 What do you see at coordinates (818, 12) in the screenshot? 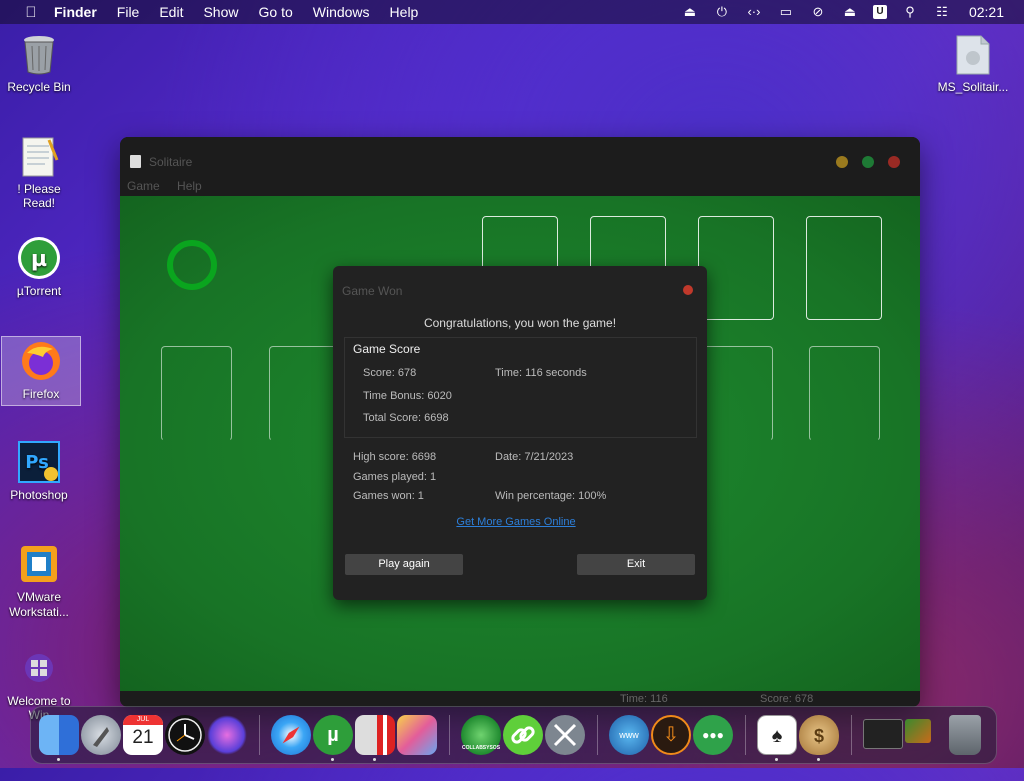
I see `mute-icon: ⊘` at bounding box center [818, 12].